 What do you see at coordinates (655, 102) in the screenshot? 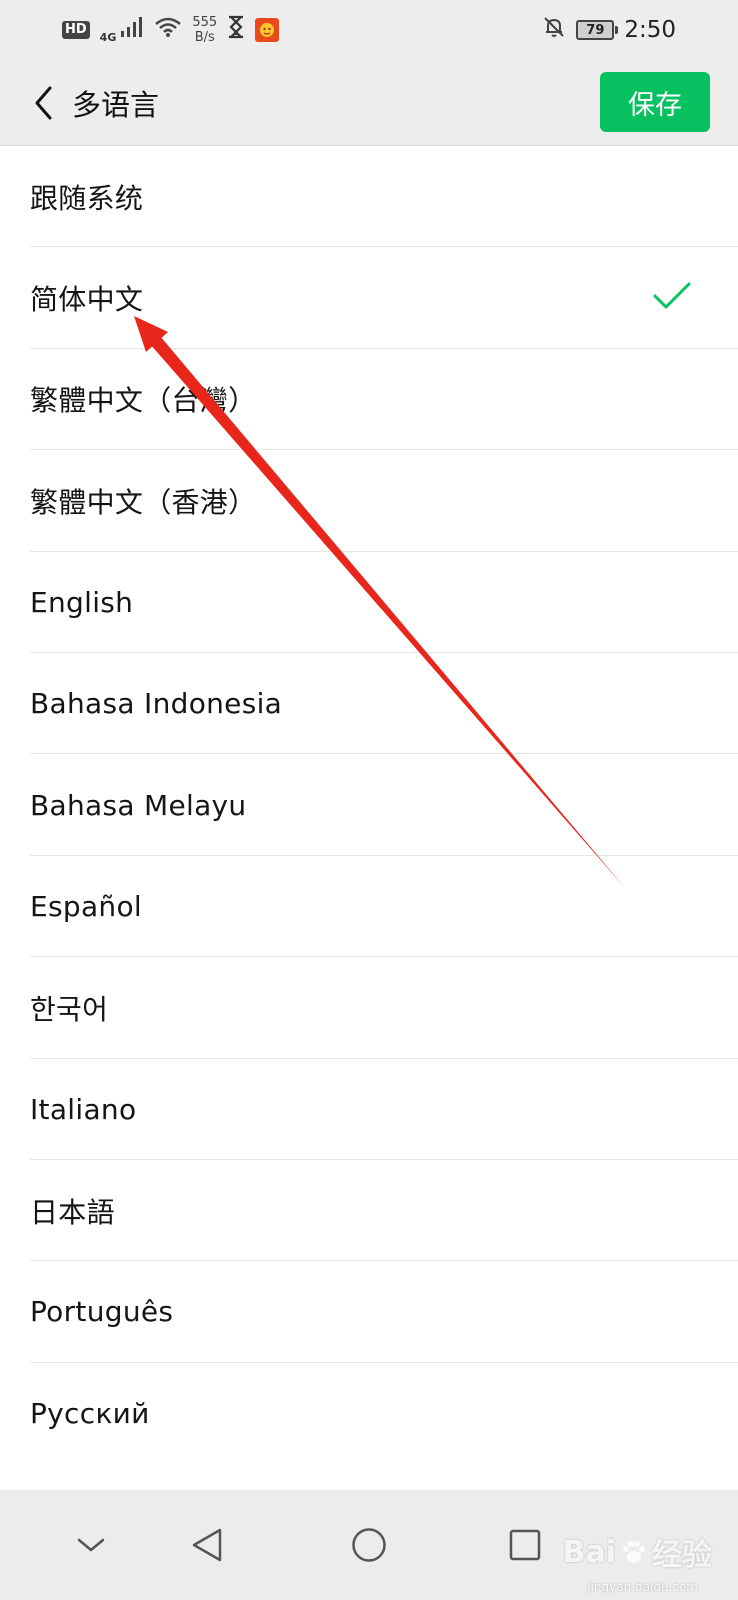
I see `save-button: 保存` at bounding box center [655, 102].